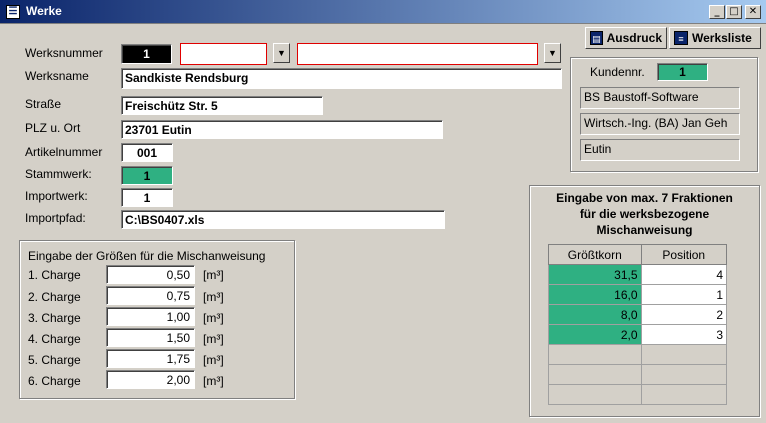 The image size is (766, 423). What do you see at coordinates (660, 98) in the screenshot?
I see `customer-line-1: BS Baustoff-Software` at bounding box center [660, 98].